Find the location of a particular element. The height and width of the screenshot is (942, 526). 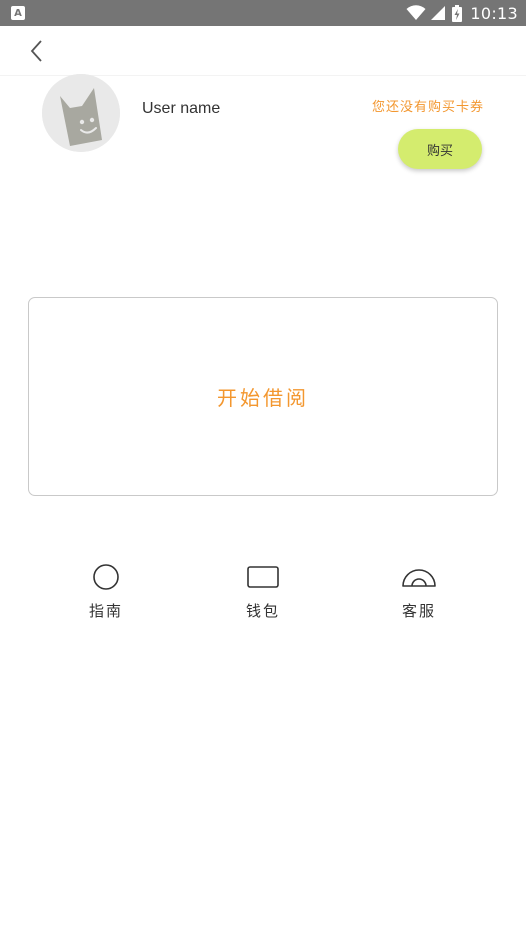

headset-arc-icon is located at coordinates (419, 577).